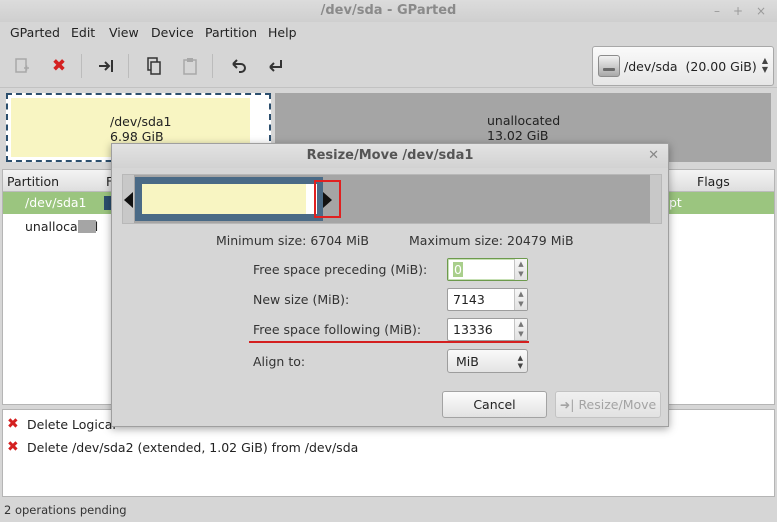 This screenshot has width=777, height=522. I want to click on menu-partition: Partition, so click(231, 32).